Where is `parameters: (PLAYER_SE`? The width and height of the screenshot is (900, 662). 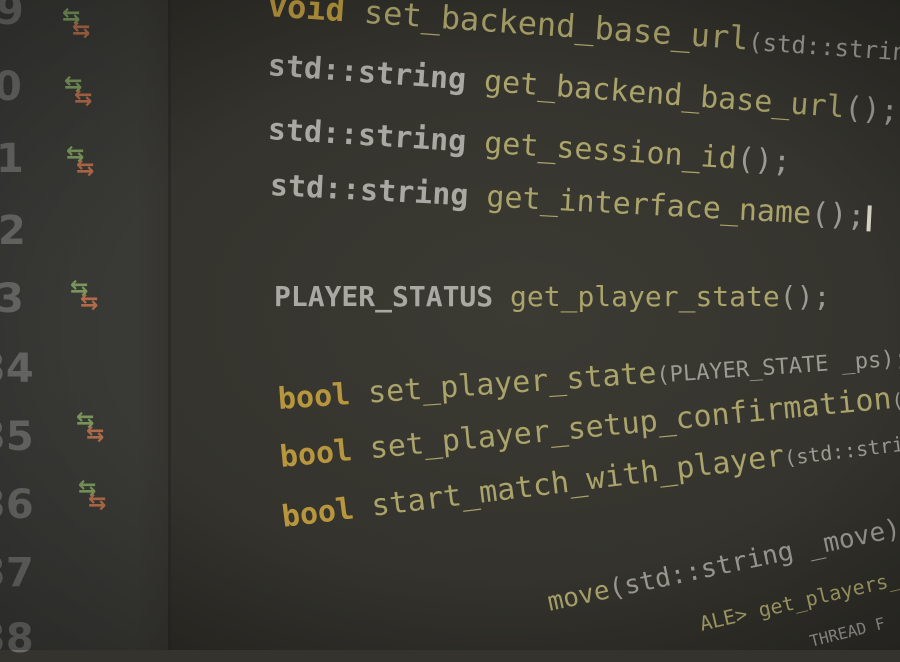
parameters: (PLAYER_SE is located at coordinates (895, 395).